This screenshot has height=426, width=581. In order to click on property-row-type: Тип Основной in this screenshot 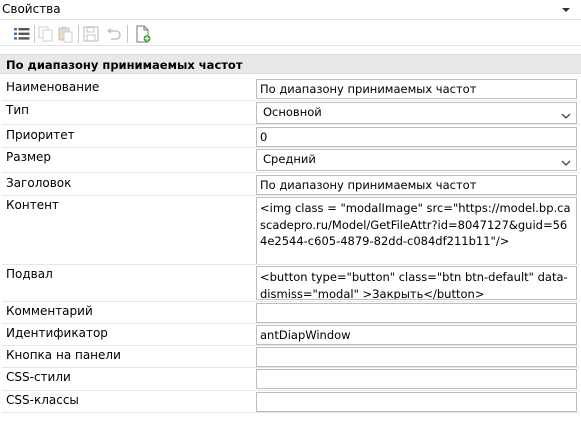, I will do `click(290, 112)`.